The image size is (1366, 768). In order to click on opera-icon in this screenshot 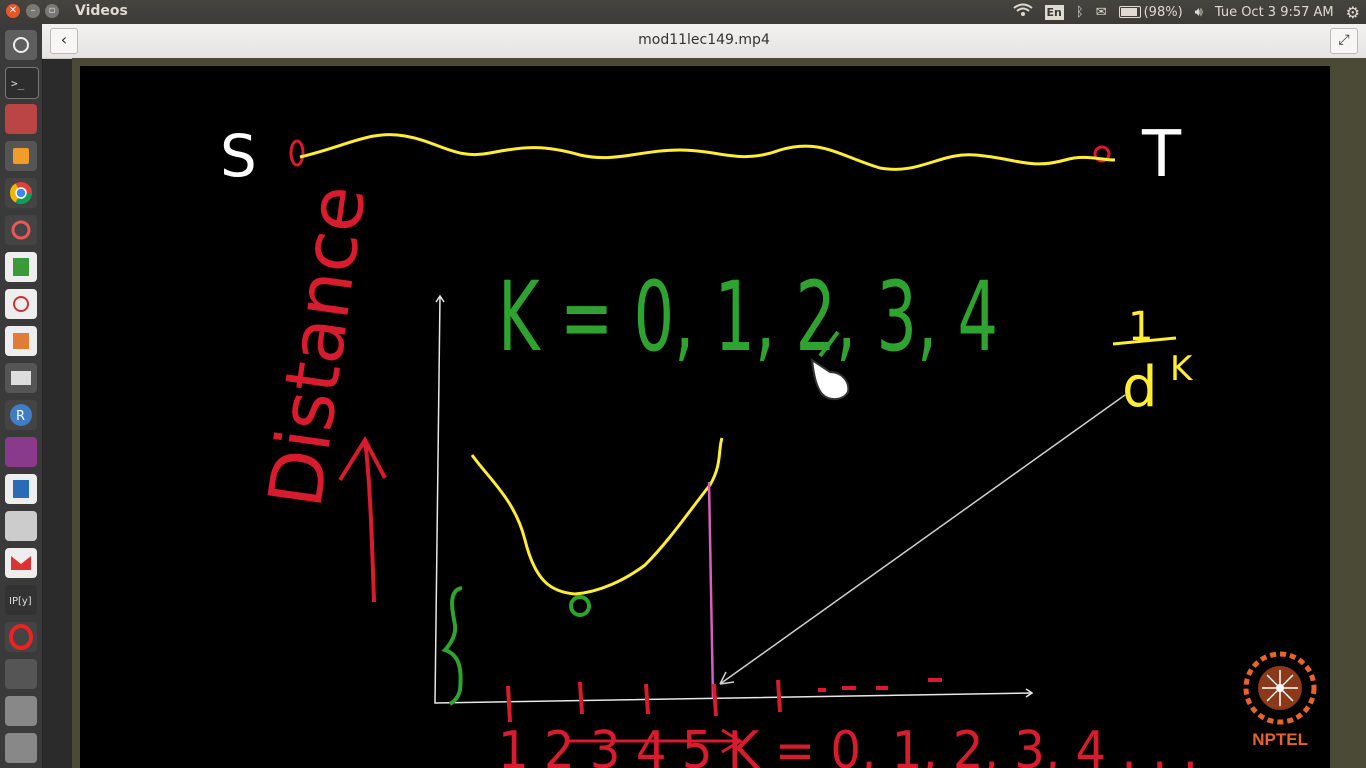, I will do `click(21, 637)`.